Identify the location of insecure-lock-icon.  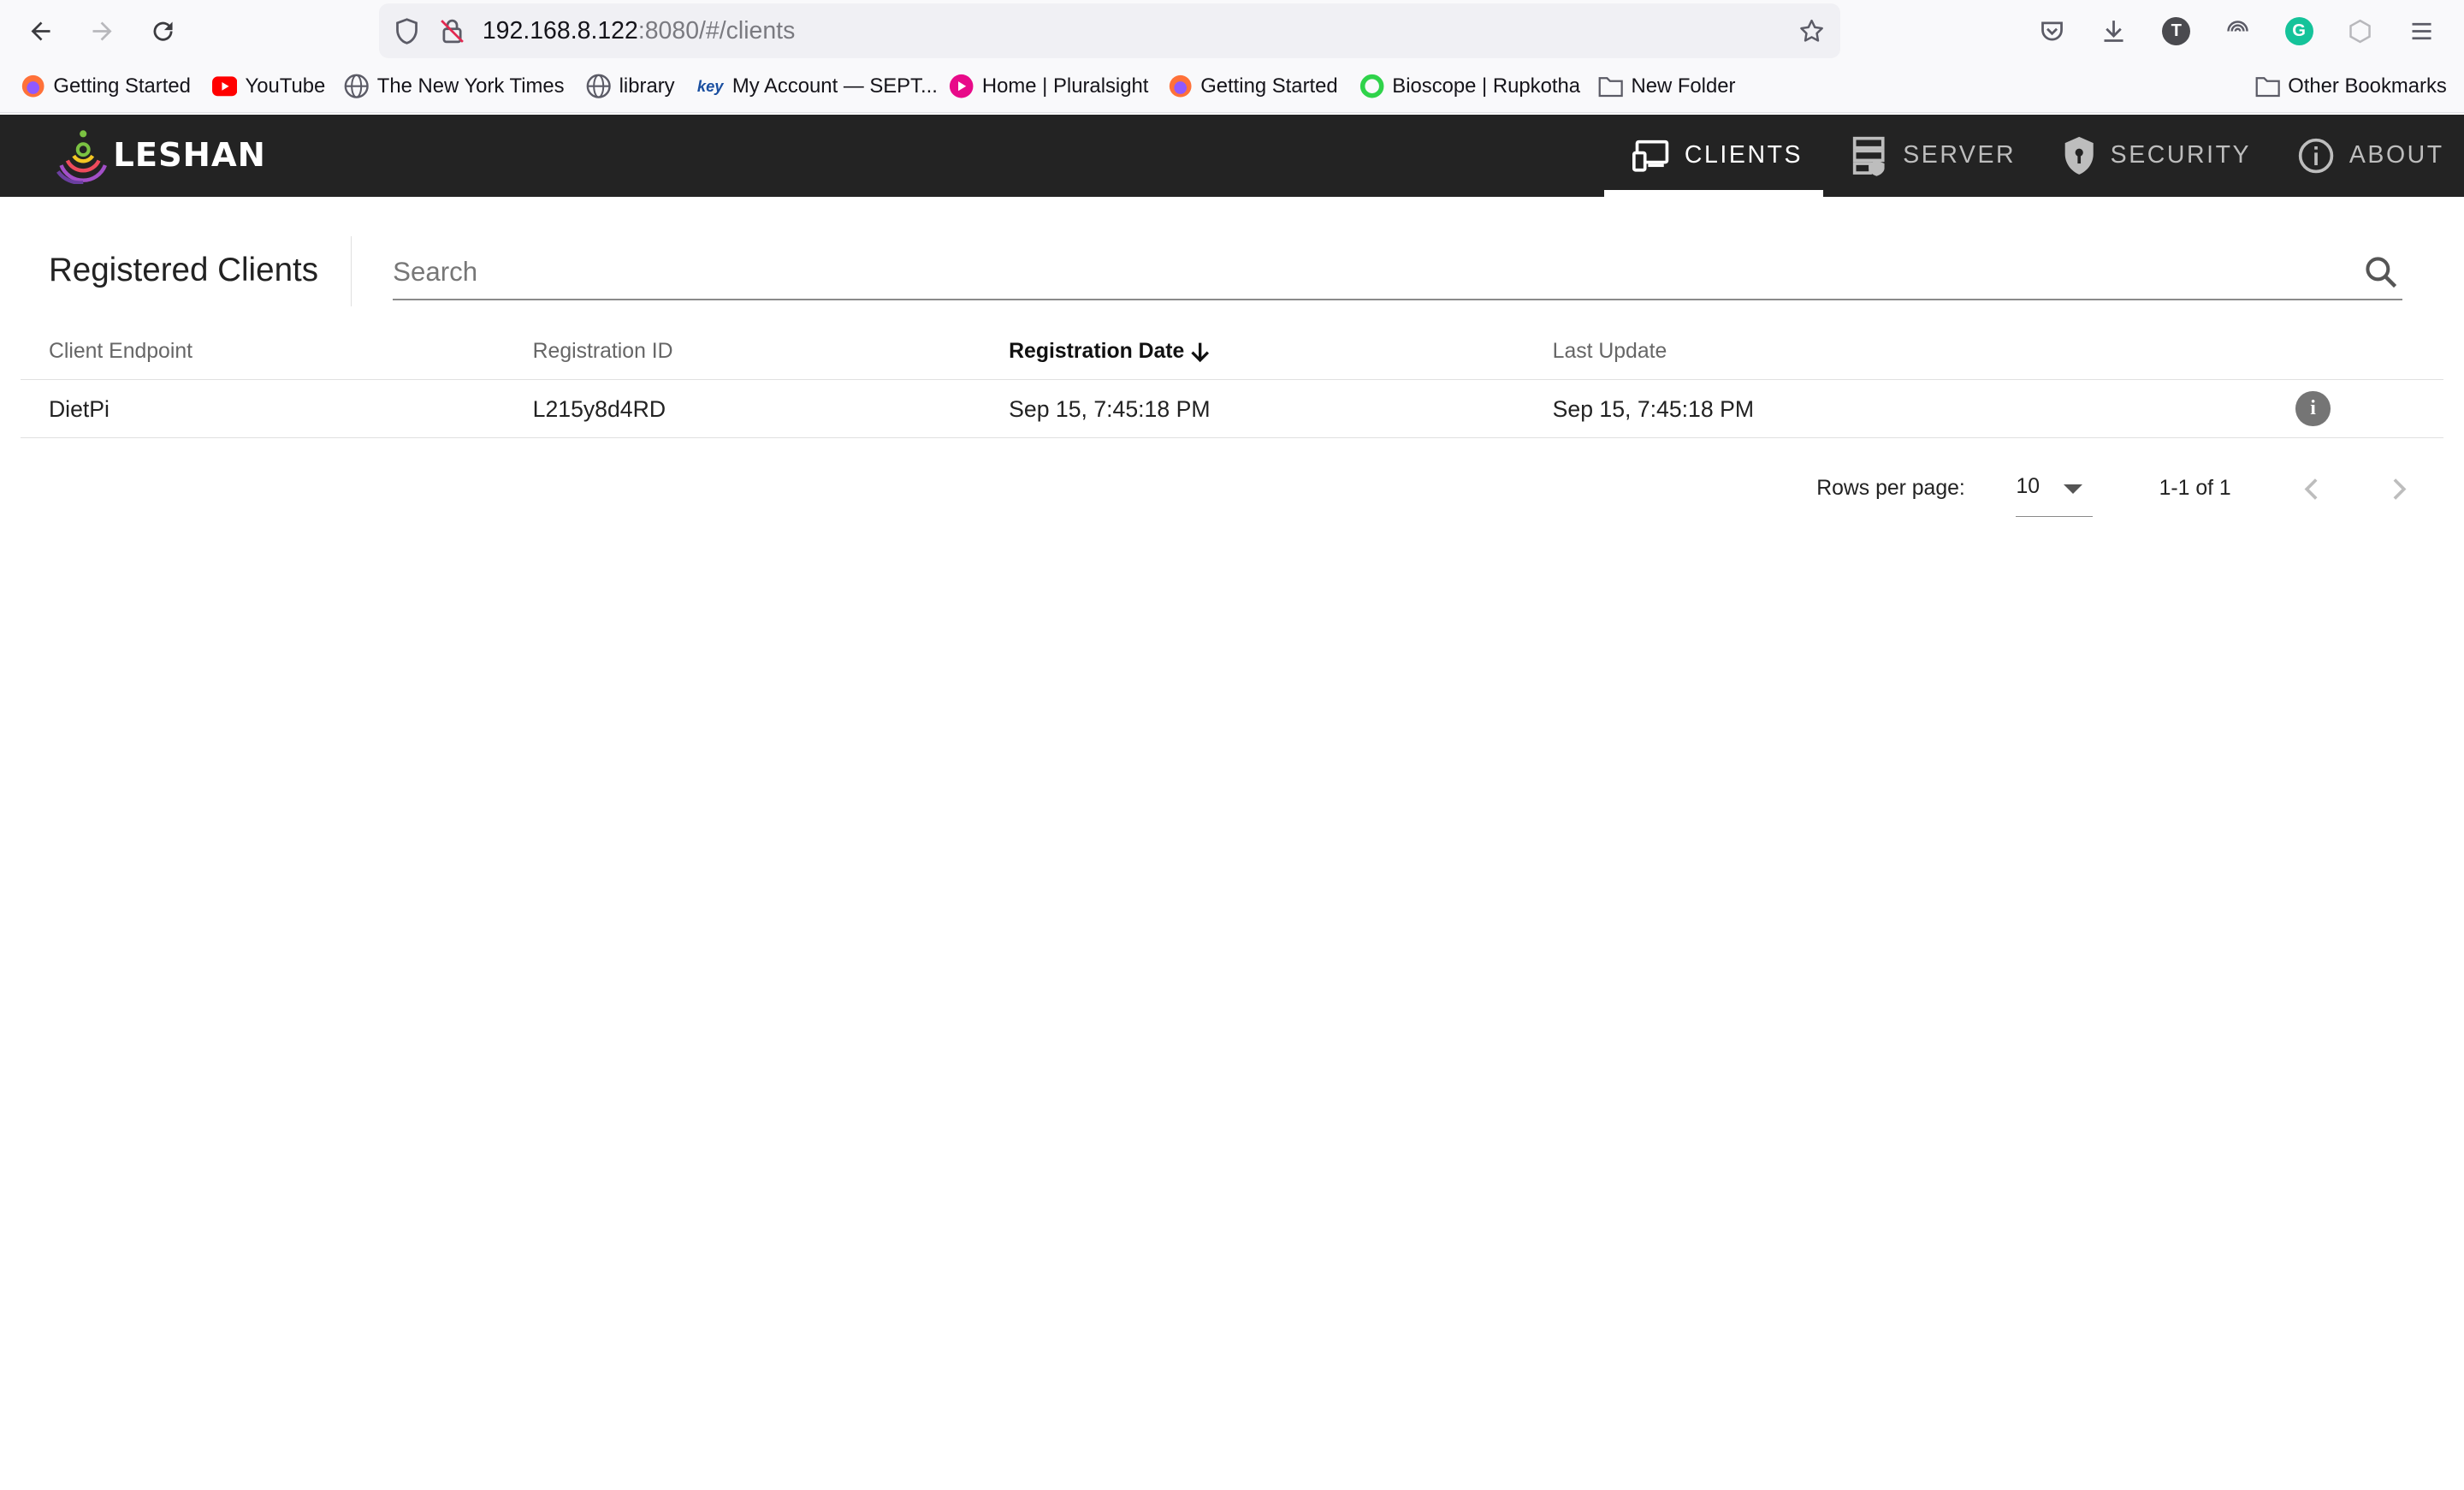
(452, 31).